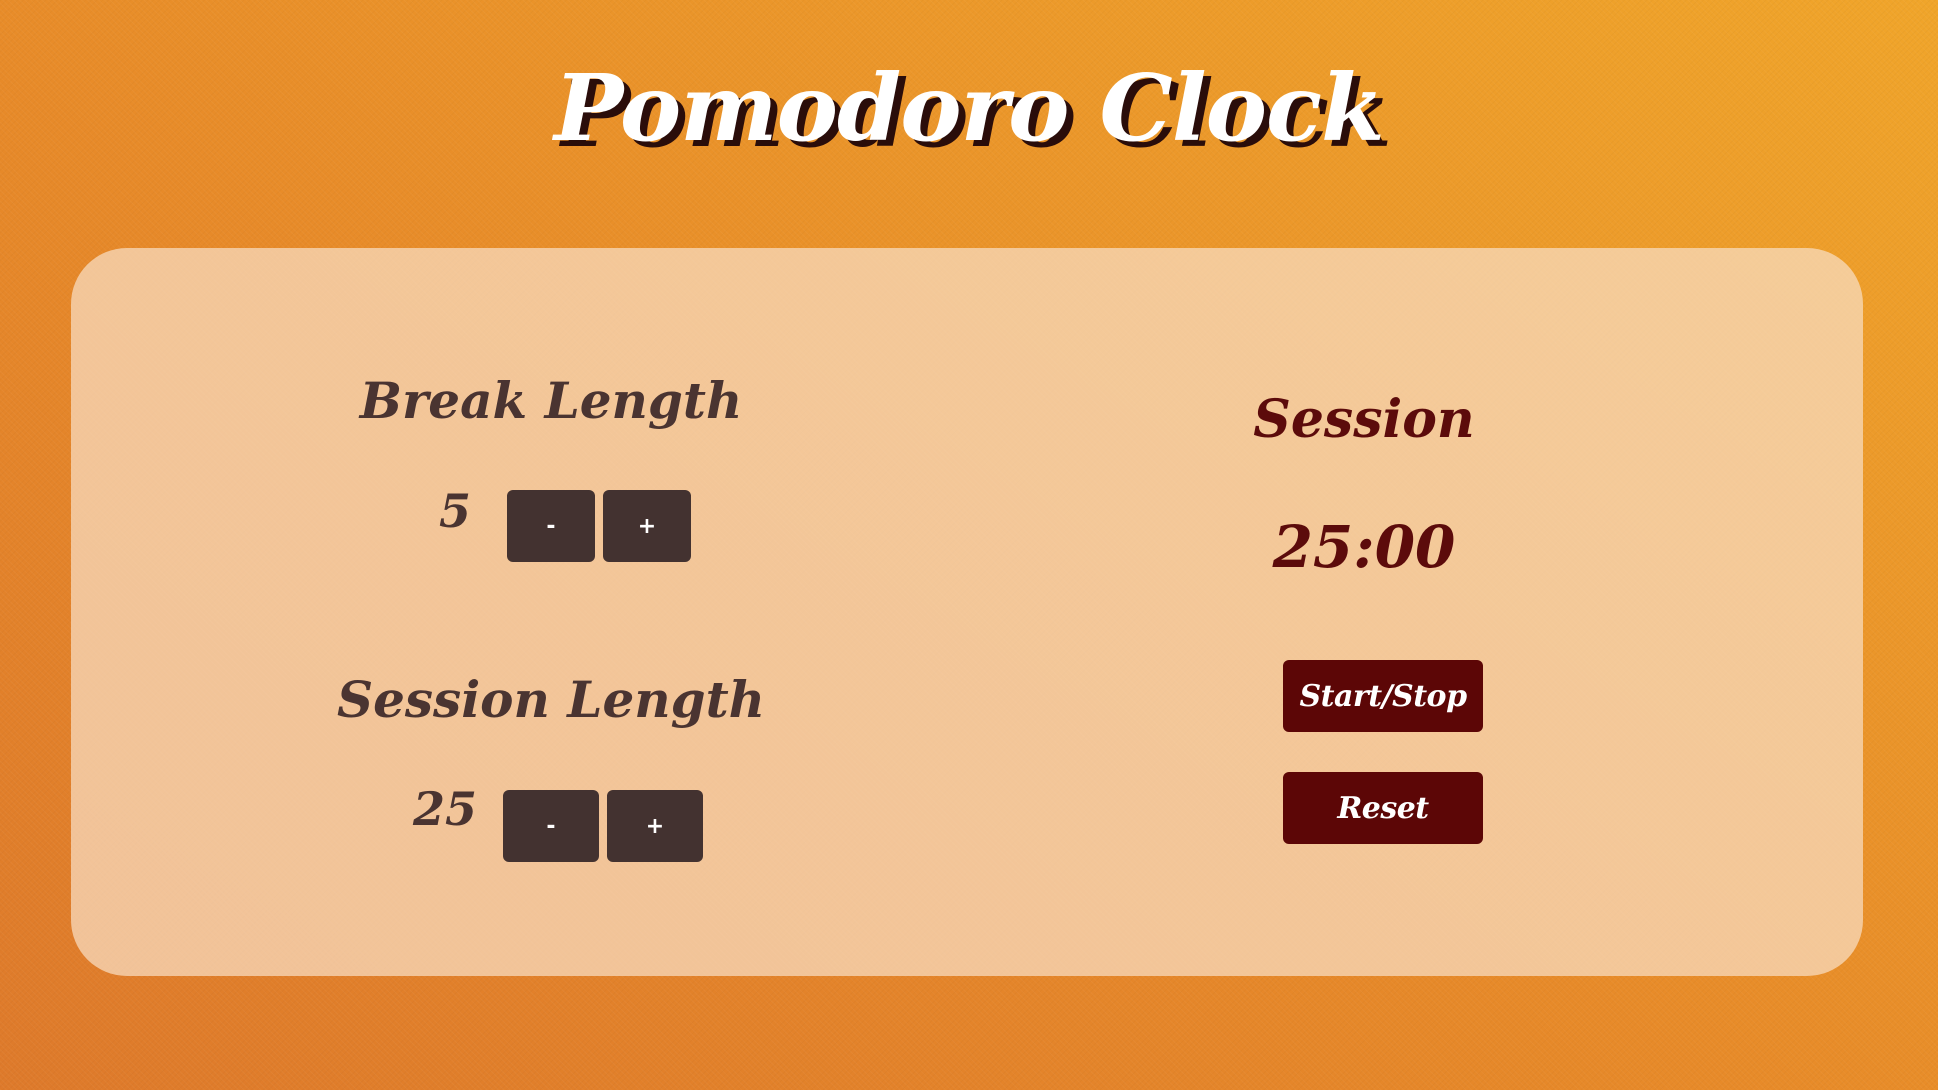 The image size is (1938, 1090). I want to click on time-left: 25:00, so click(1364, 547).